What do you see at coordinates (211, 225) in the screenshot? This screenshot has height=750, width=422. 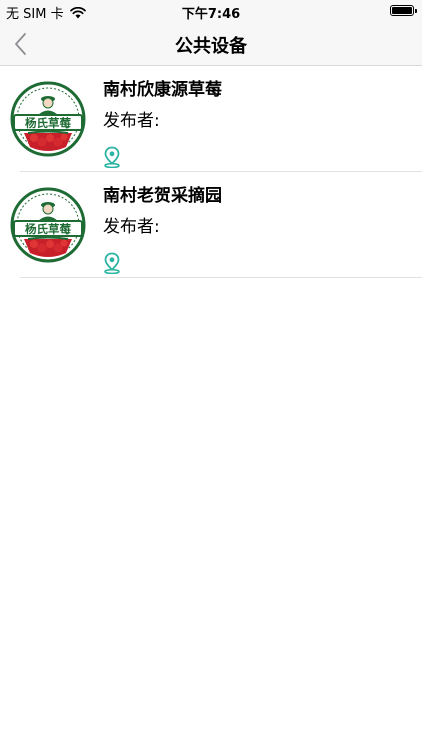 I see `list-item: 杨氏草莓 南村老贺采摘园 发布者:` at bounding box center [211, 225].